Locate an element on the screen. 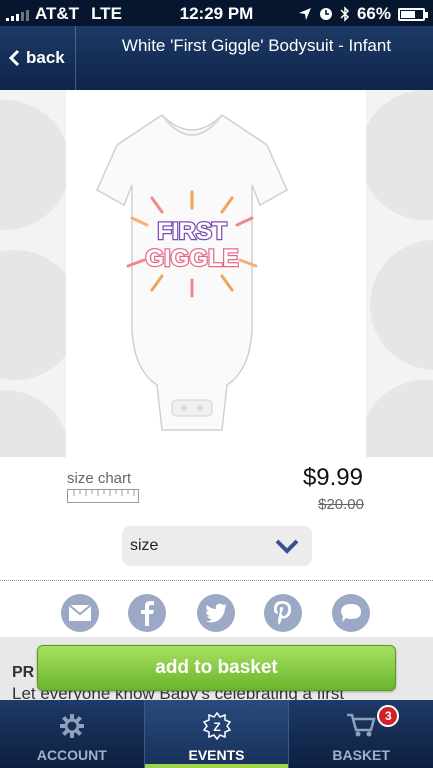  tab-bar: ACCOUNT Z EVENTS 3 BASKET is located at coordinates (216, 734).